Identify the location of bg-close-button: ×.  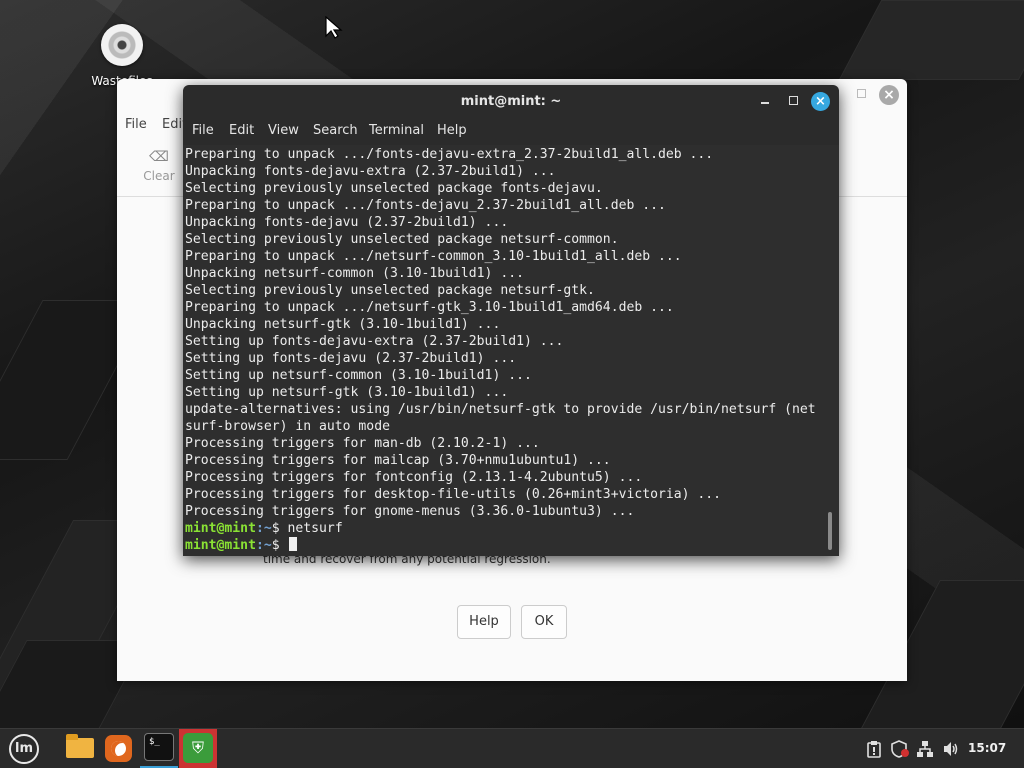
(889, 95).